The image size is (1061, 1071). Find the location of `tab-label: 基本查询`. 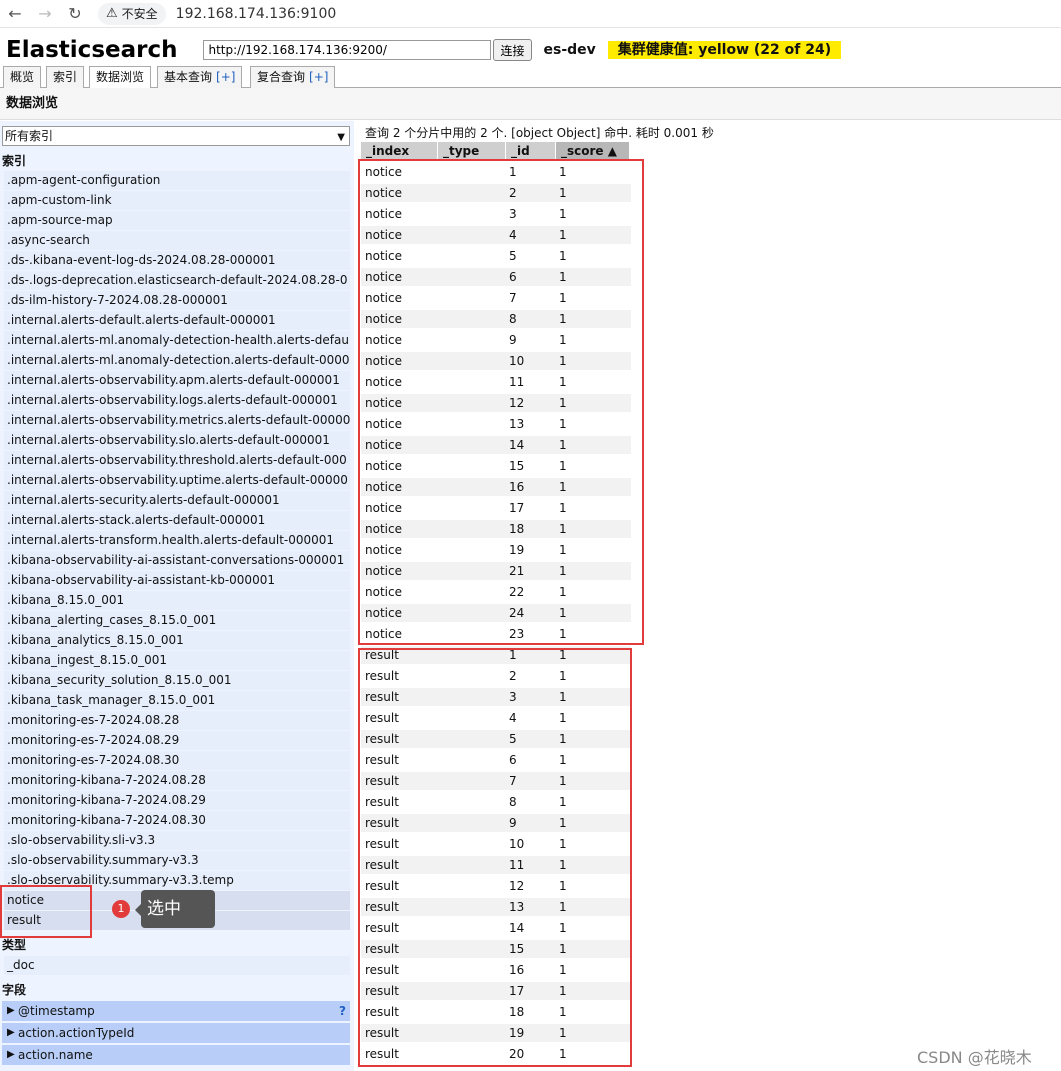

tab-label: 基本查询 is located at coordinates (188, 77).